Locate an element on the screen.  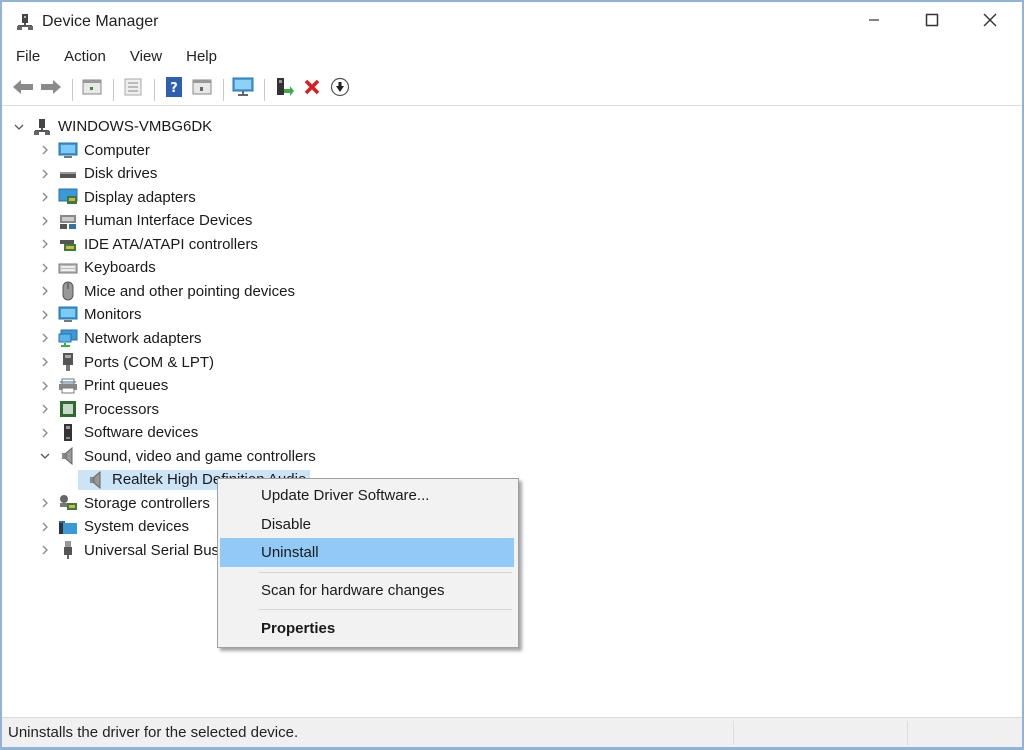
tree-category-node: Computer is located at coordinates (94, 150).